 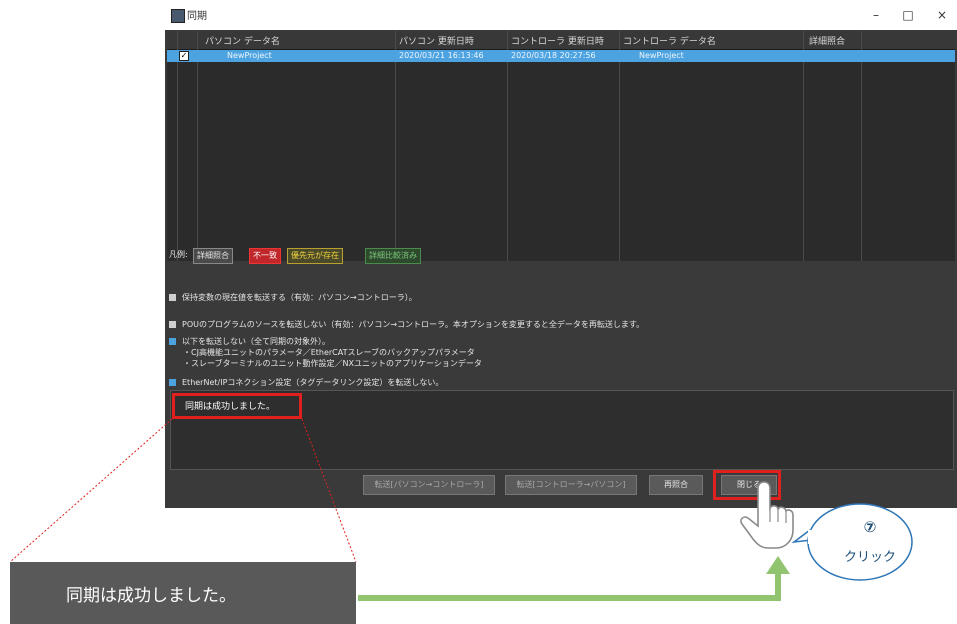 I want to click on arrow-shaft, so click(x=569, y=586).